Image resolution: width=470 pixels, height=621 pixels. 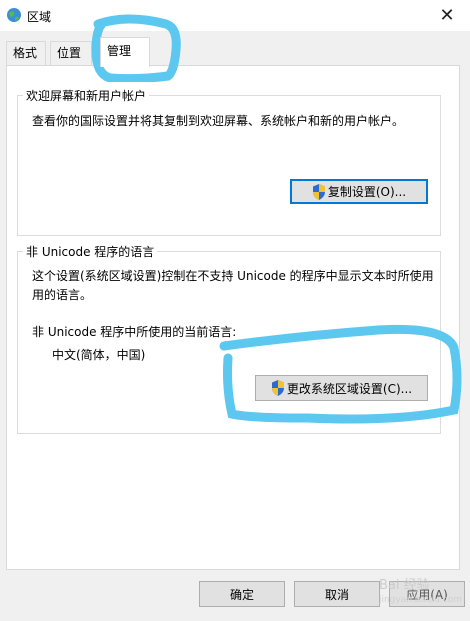 I want to click on close-icon: ✕, so click(x=447, y=15).